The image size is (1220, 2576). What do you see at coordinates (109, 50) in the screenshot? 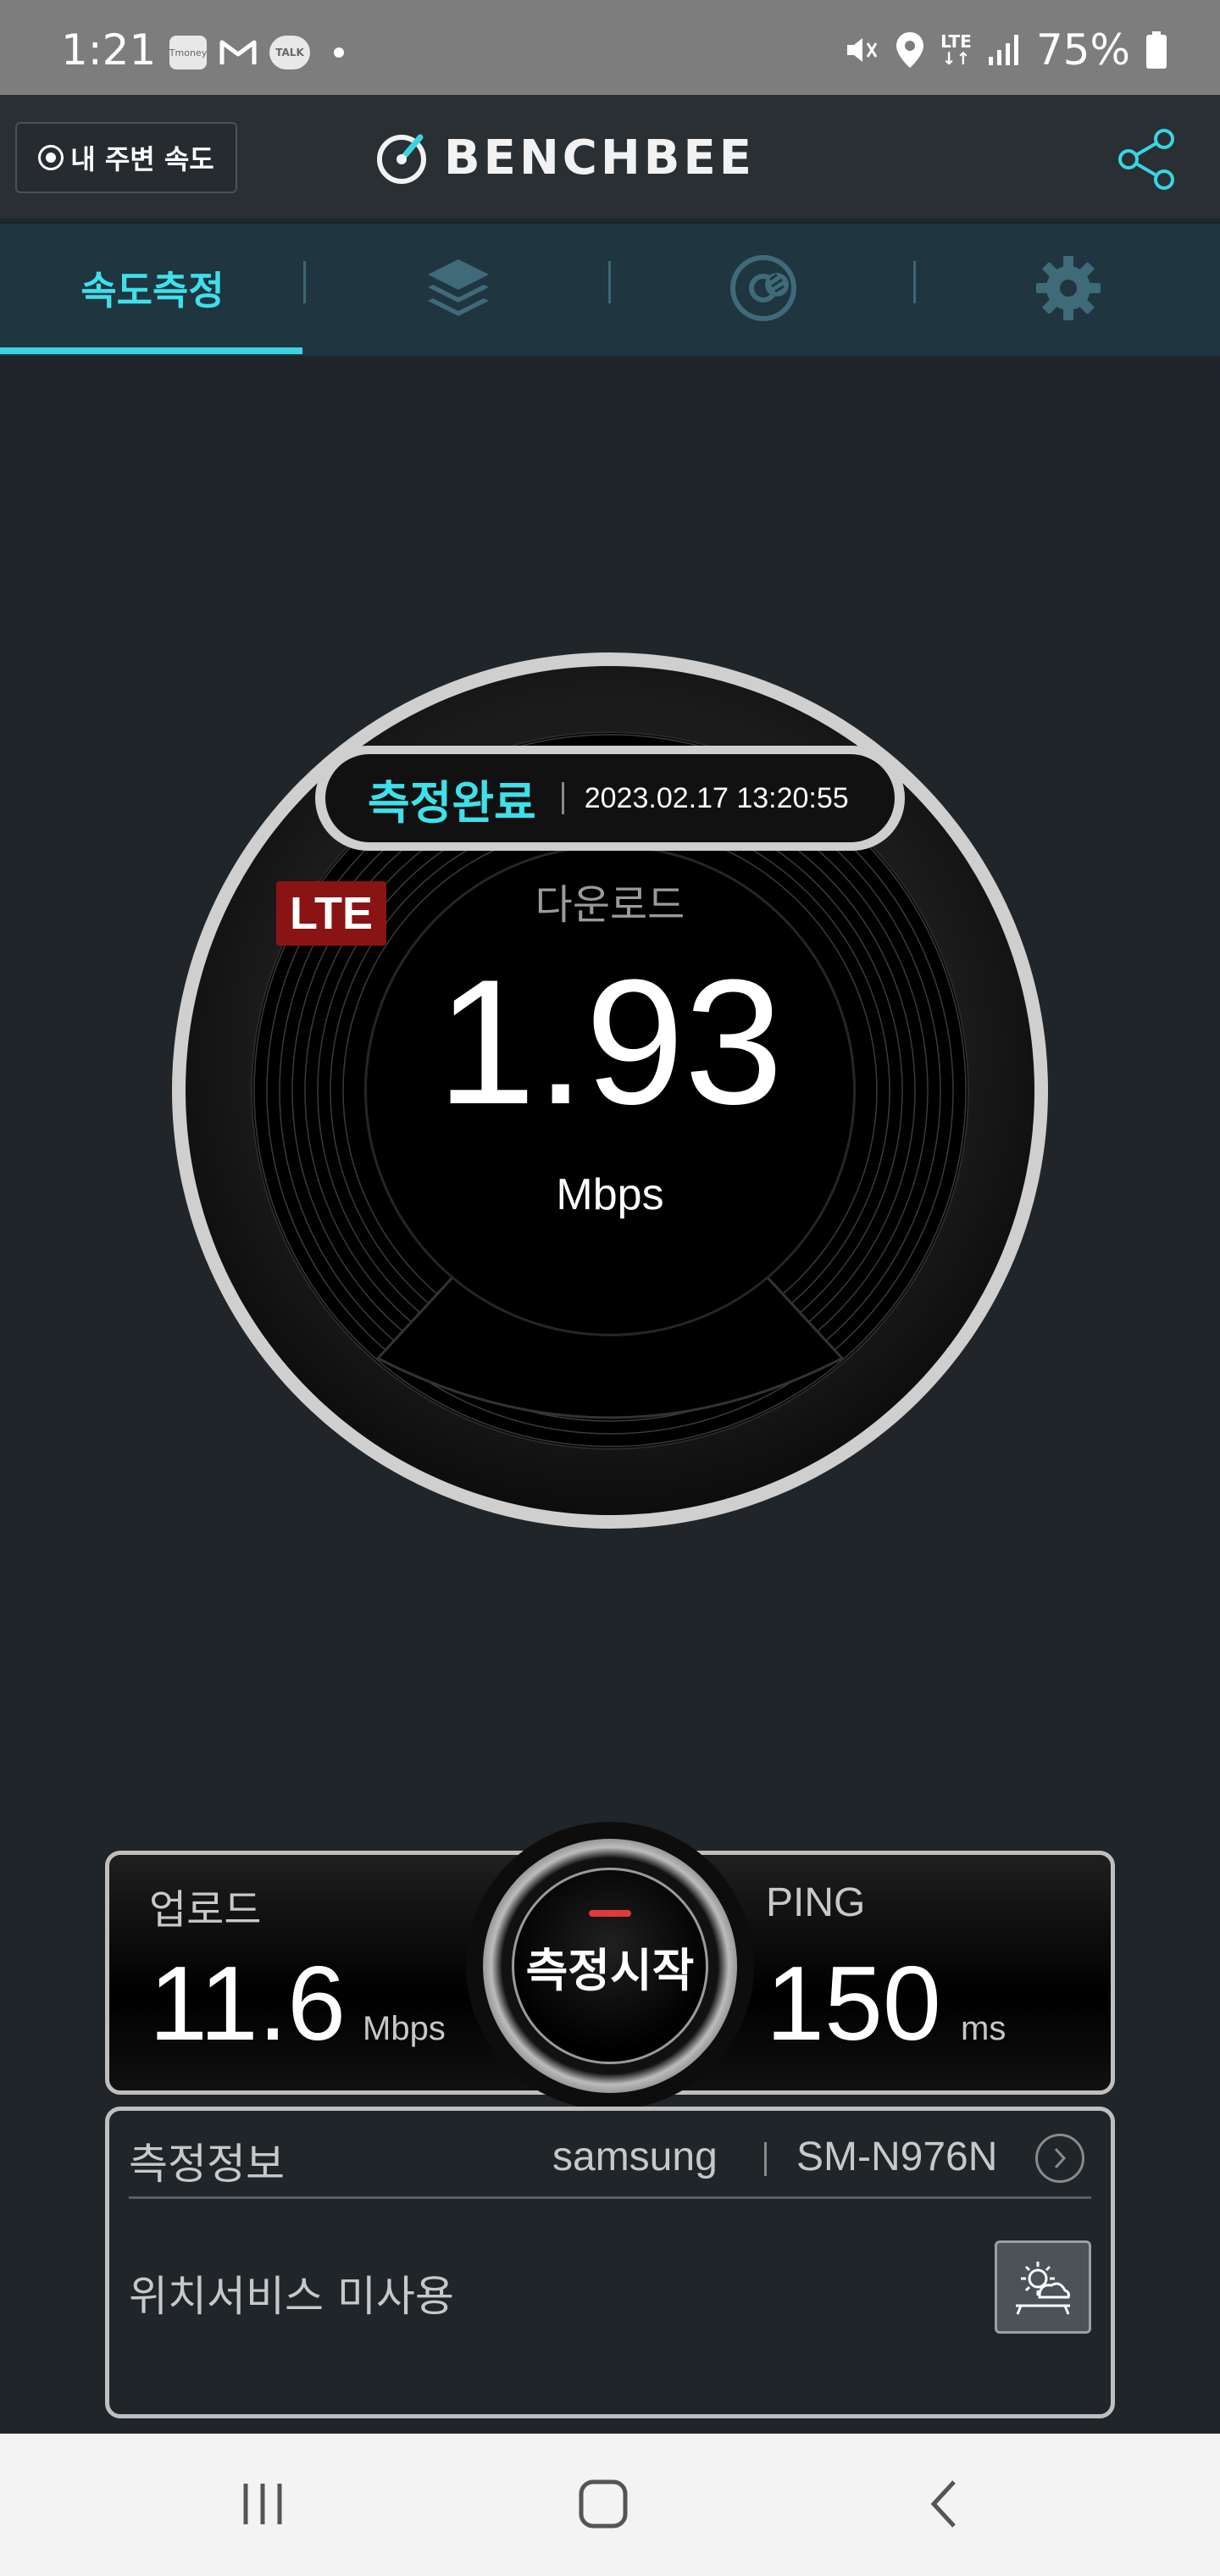
I see `status-time: 1:21` at bounding box center [109, 50].